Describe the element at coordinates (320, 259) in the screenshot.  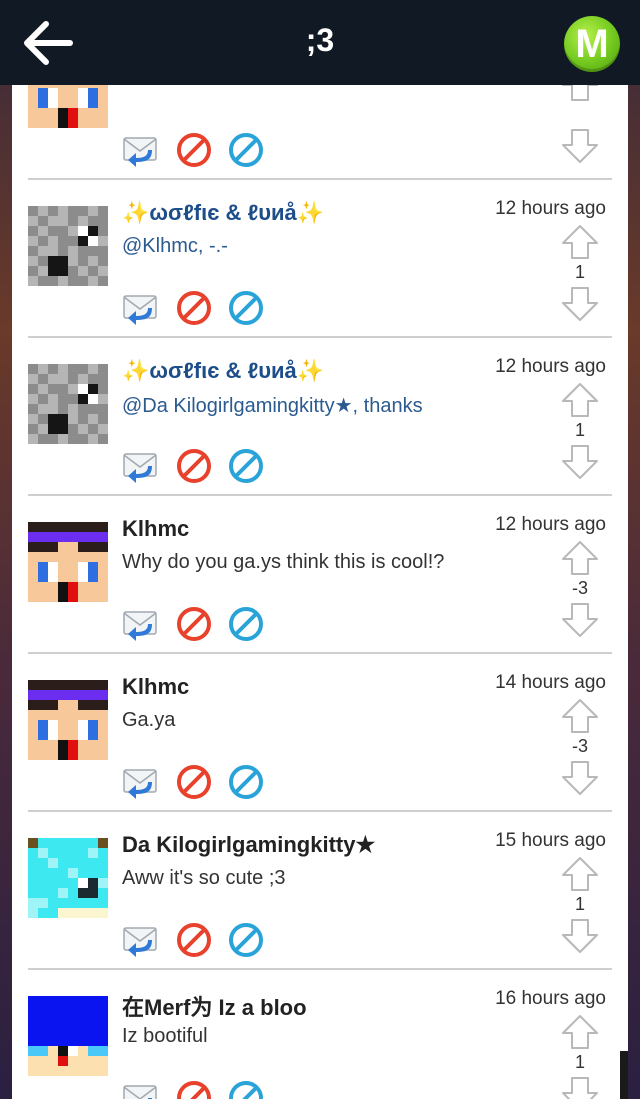
I see `comment-row: ✨ωσℓfιє & ℓυиå✨ @Klhmc, -.- 12 hours ago 1` at that location.